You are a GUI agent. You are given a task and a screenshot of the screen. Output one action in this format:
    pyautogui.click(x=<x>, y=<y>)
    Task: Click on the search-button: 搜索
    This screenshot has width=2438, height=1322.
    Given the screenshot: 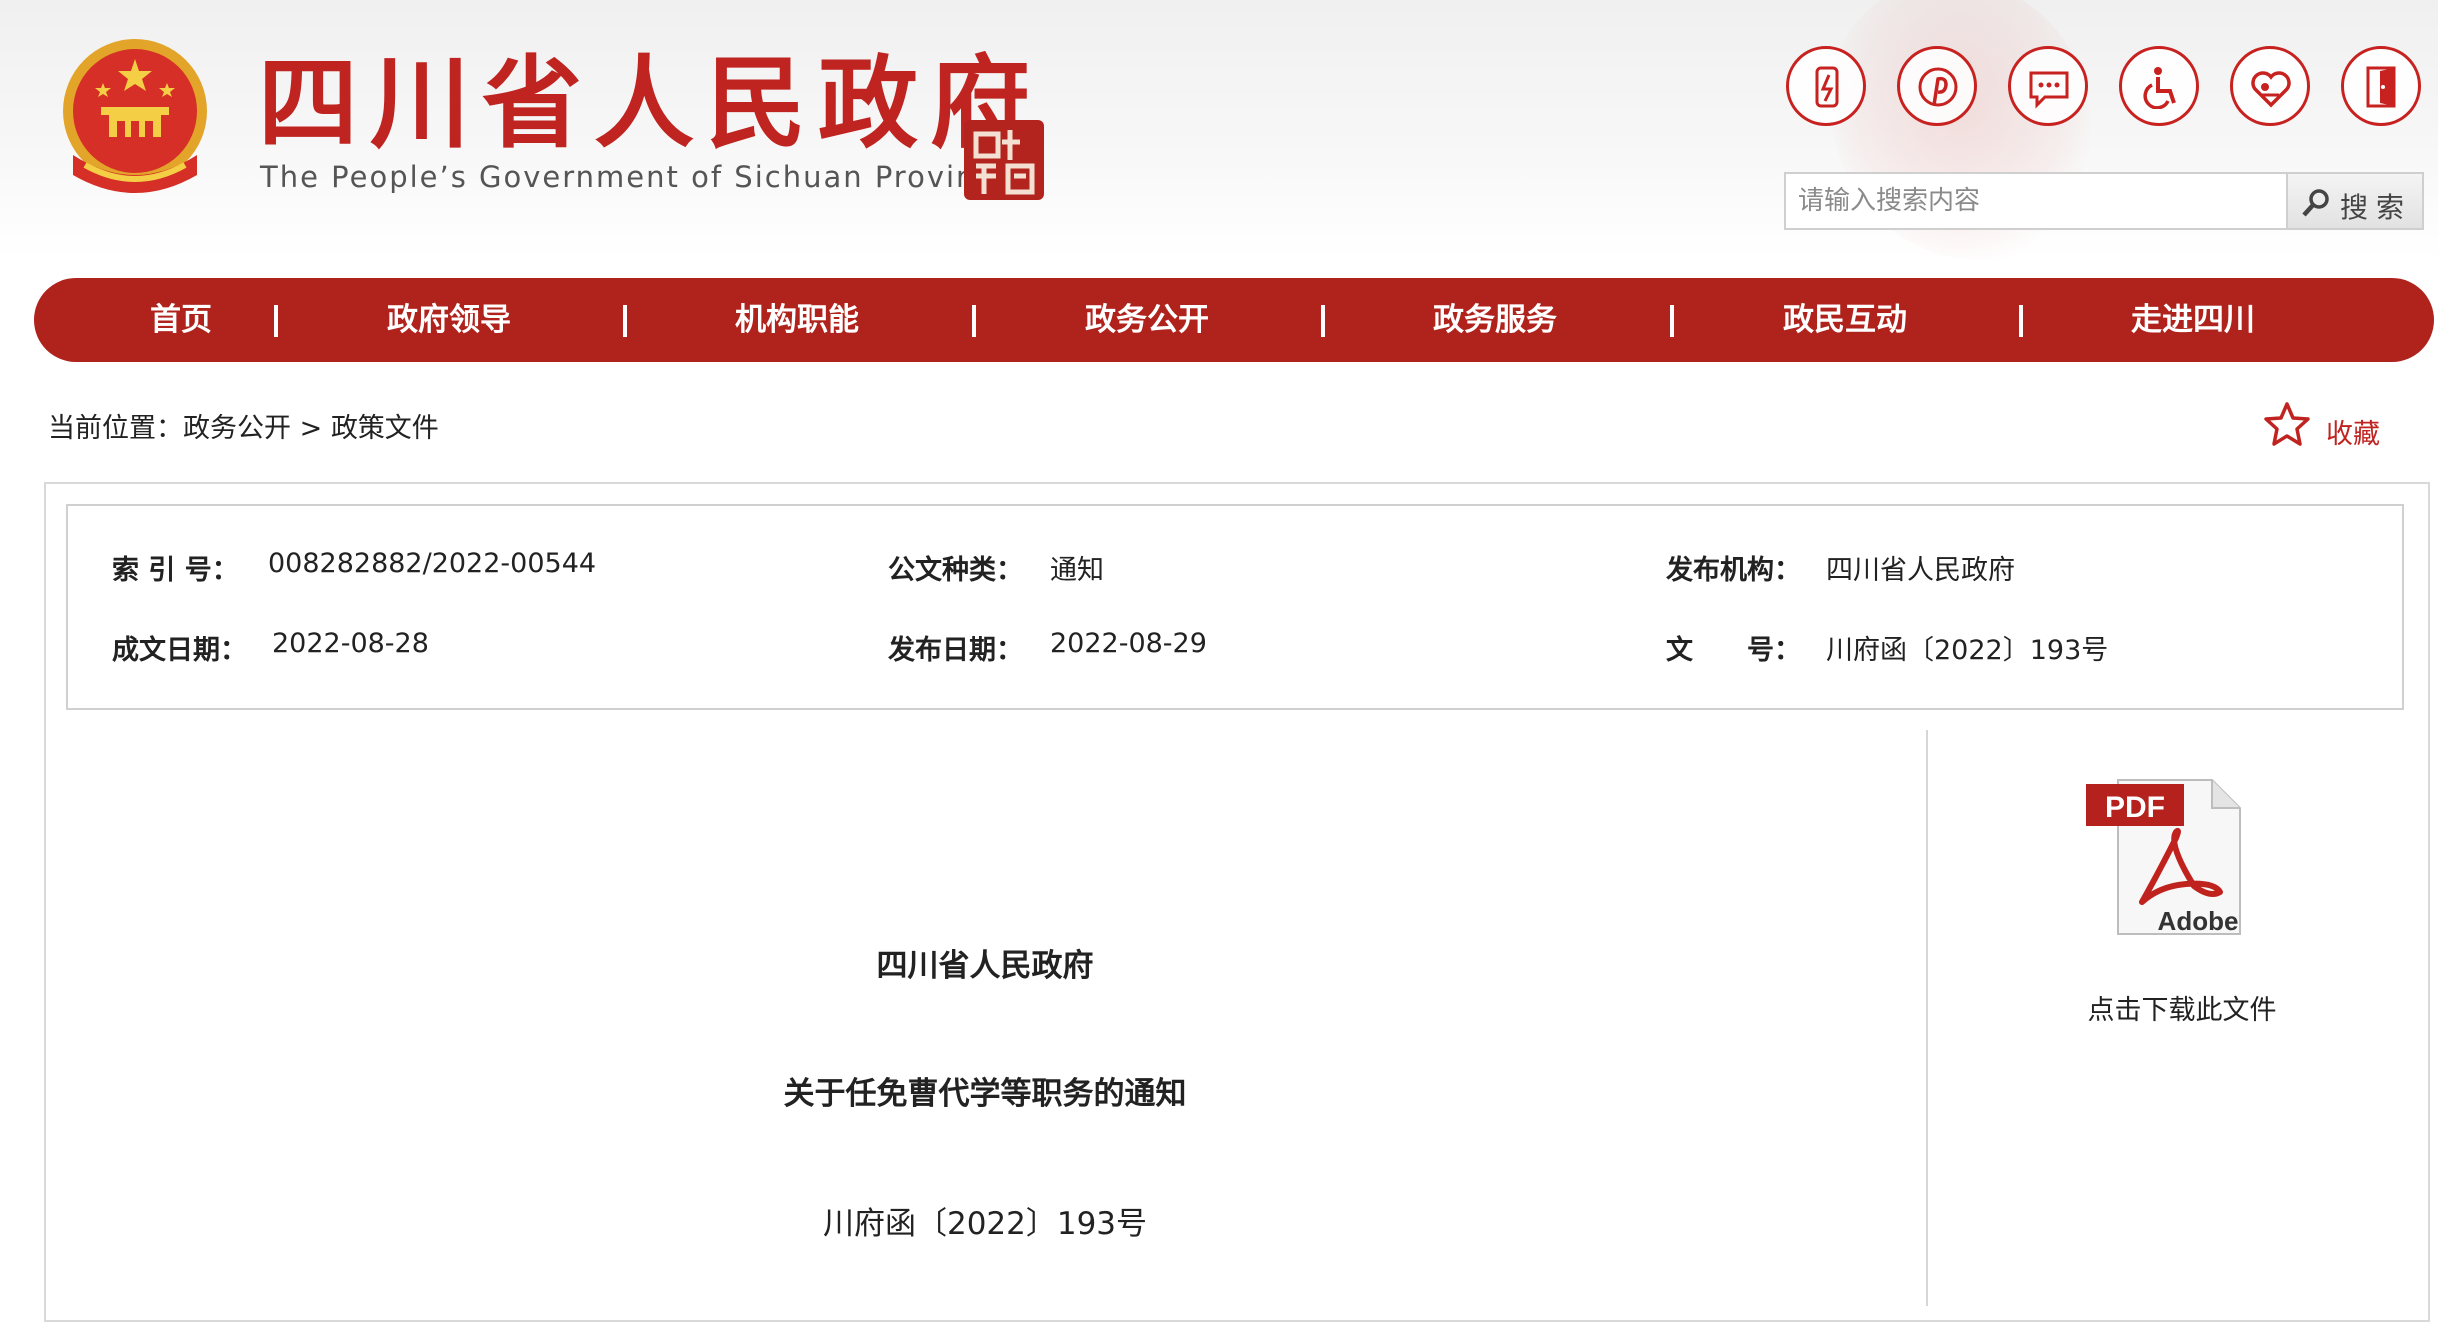 What is the action you would take?
    pyautogui.click(x=2355, y=201)
    